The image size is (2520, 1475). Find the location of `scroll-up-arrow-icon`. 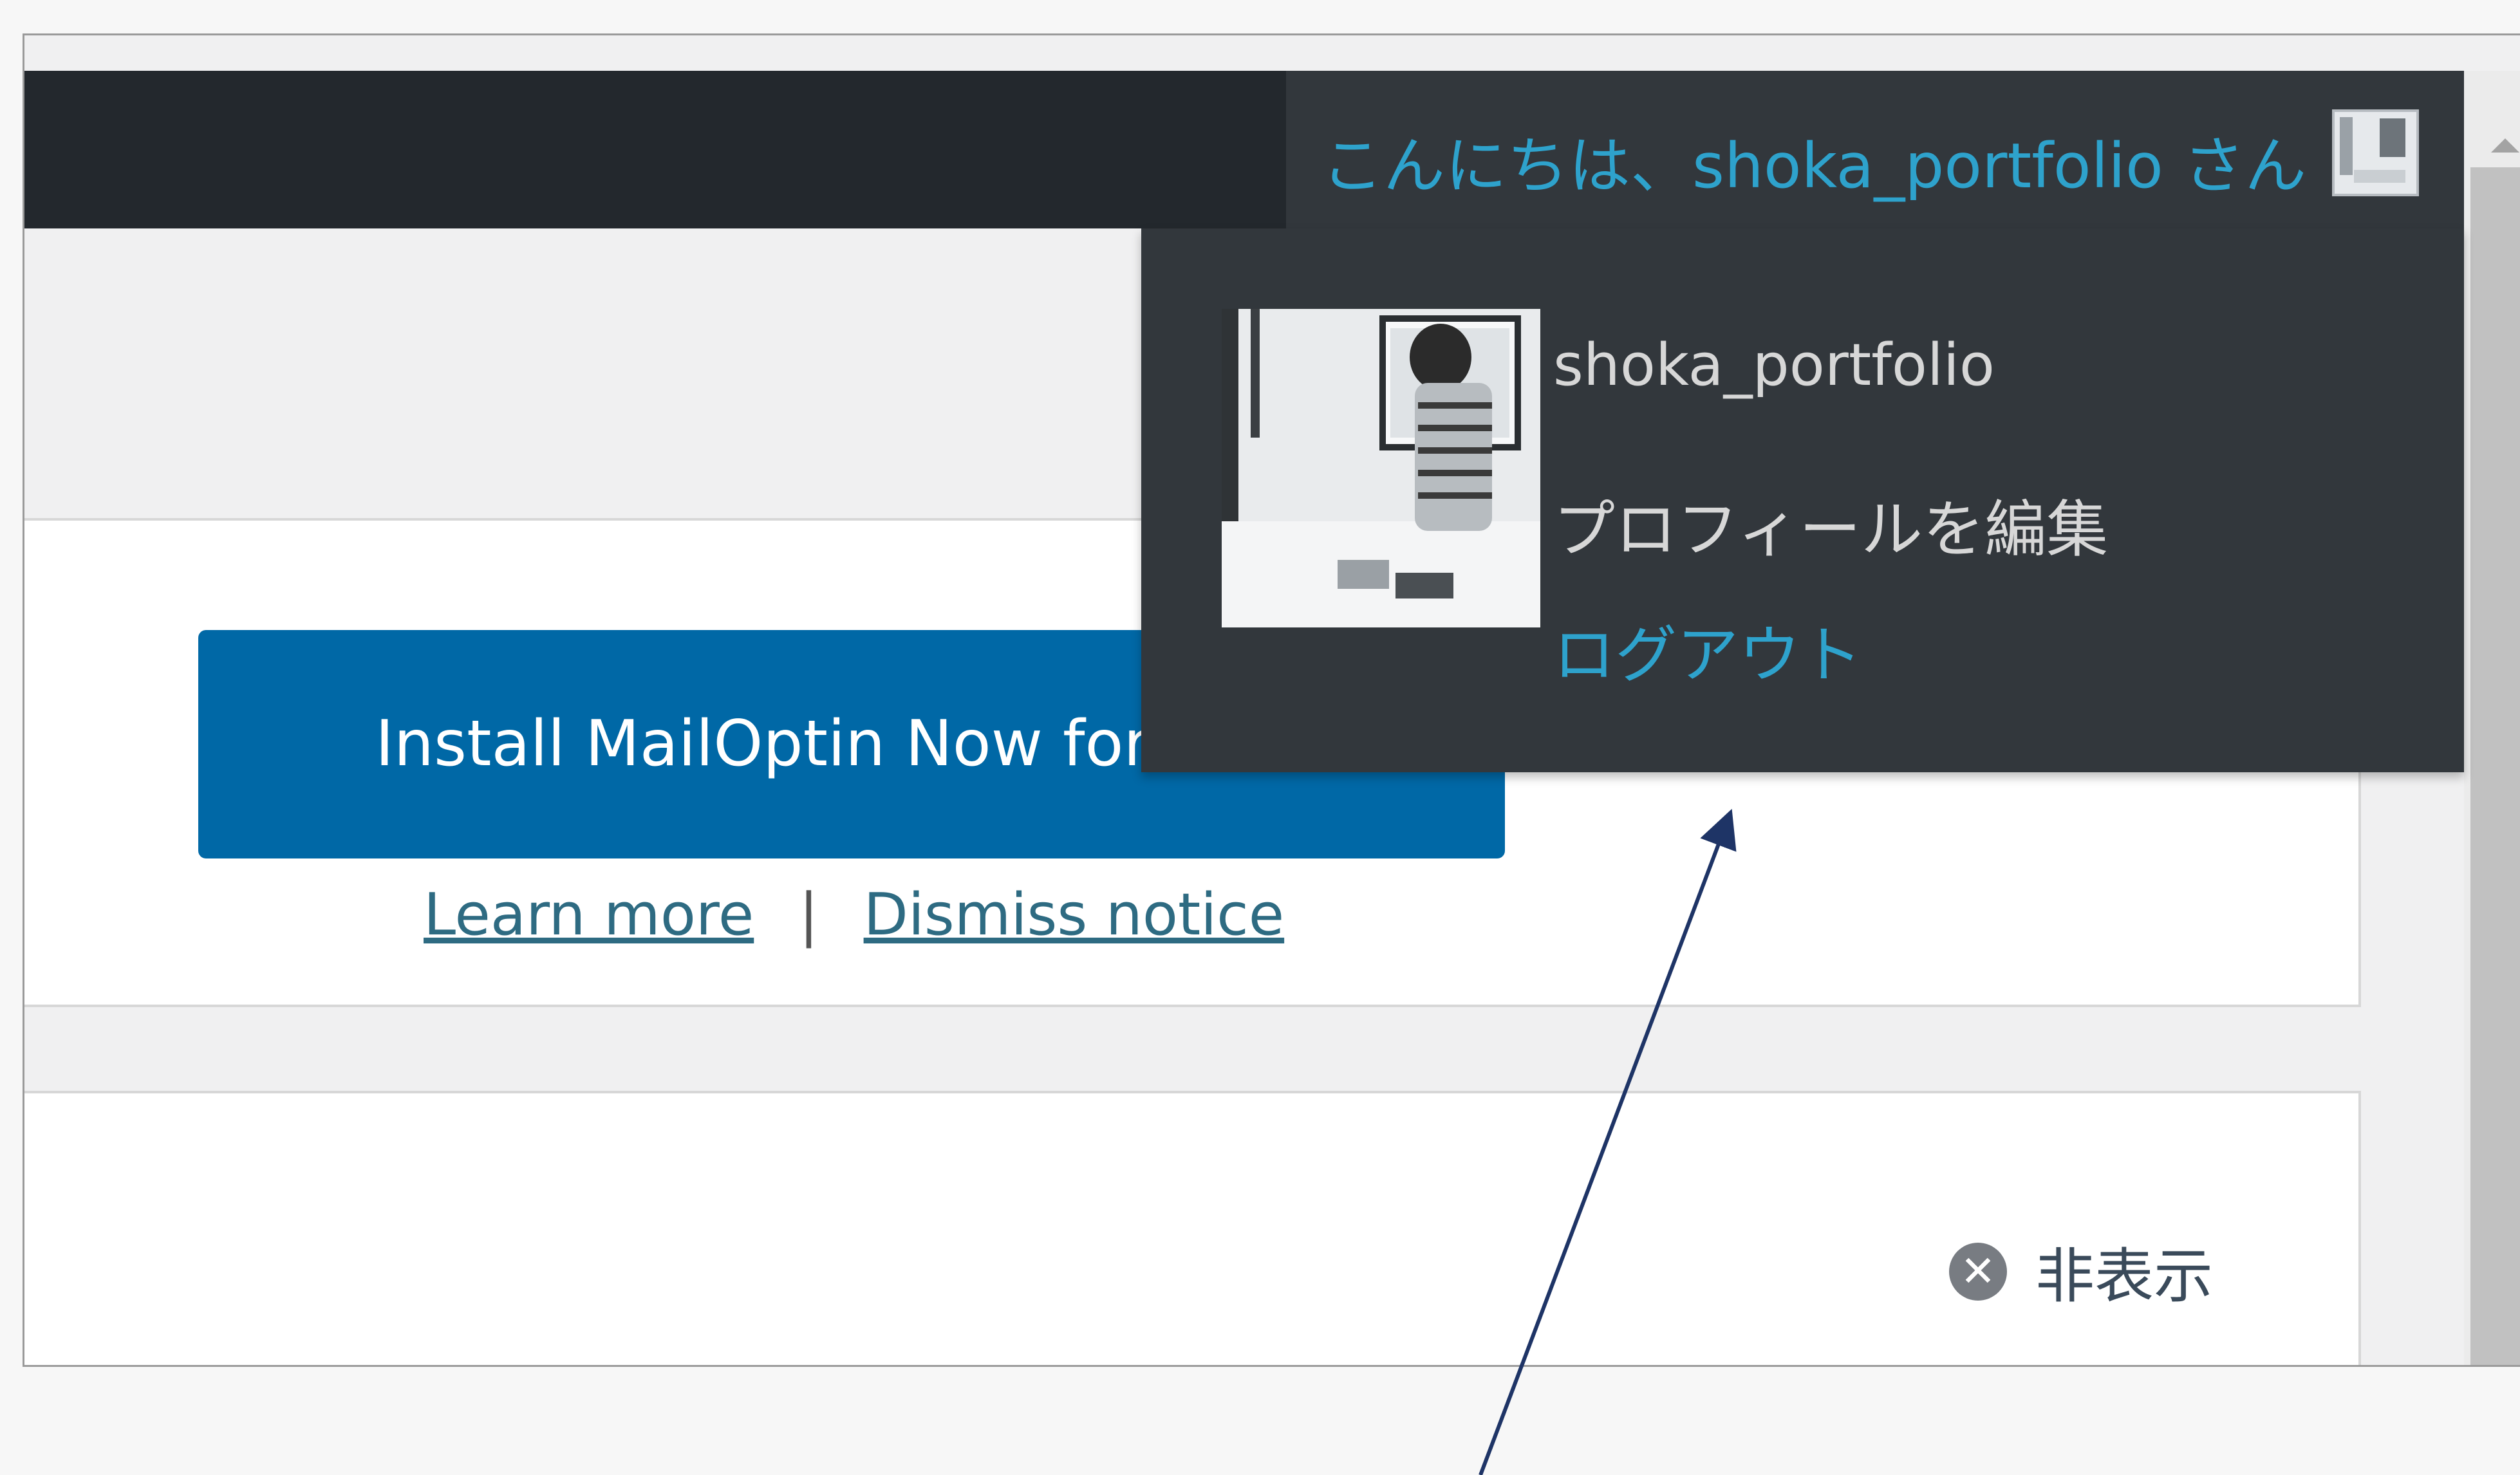

scroll-up-arrow-icon is located at coordinates (2505, 145).